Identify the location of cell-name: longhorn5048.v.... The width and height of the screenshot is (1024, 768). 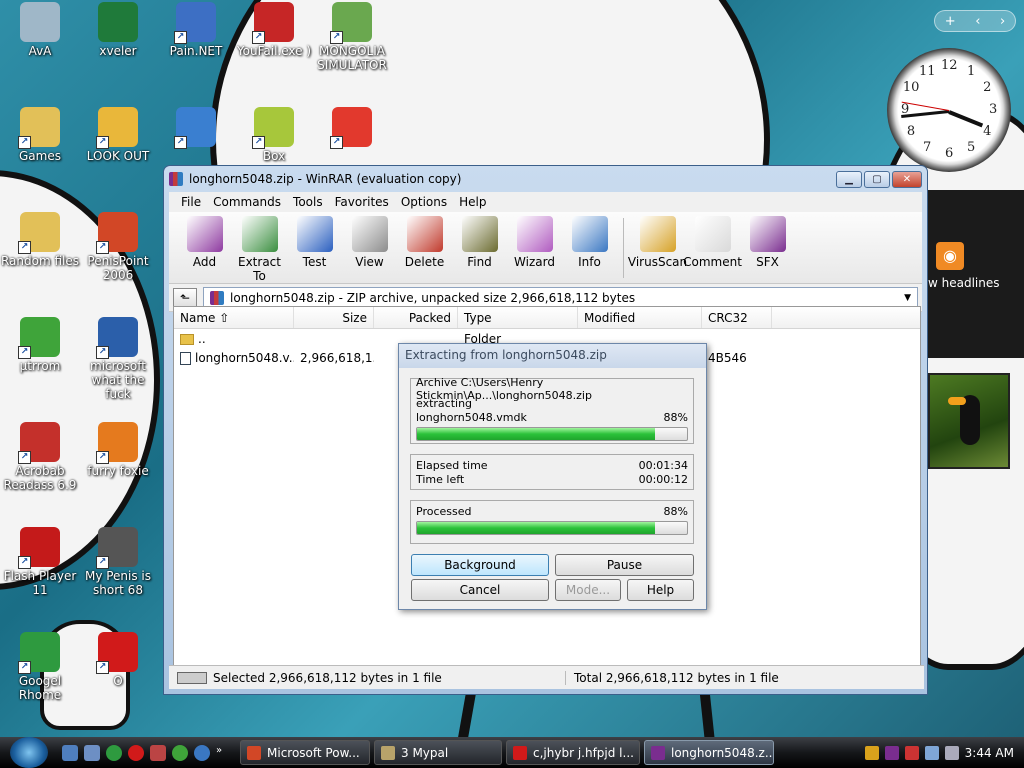
(234, 358).